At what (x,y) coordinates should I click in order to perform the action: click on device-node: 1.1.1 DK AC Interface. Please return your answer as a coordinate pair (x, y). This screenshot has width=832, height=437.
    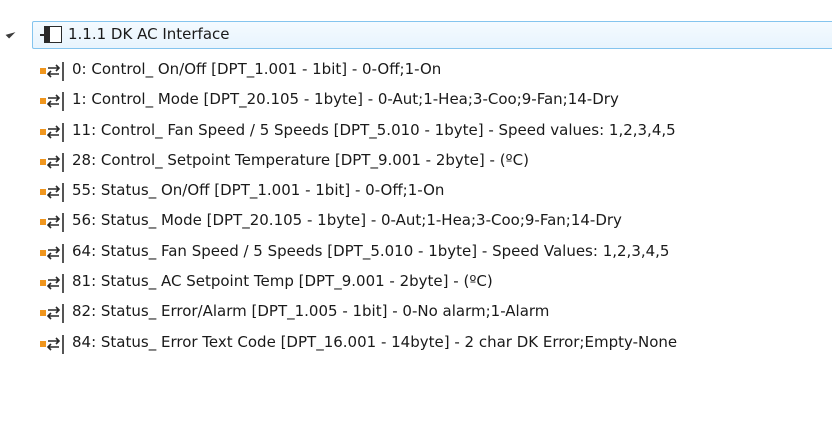
    Looking at the image, I should click on (416, 35).